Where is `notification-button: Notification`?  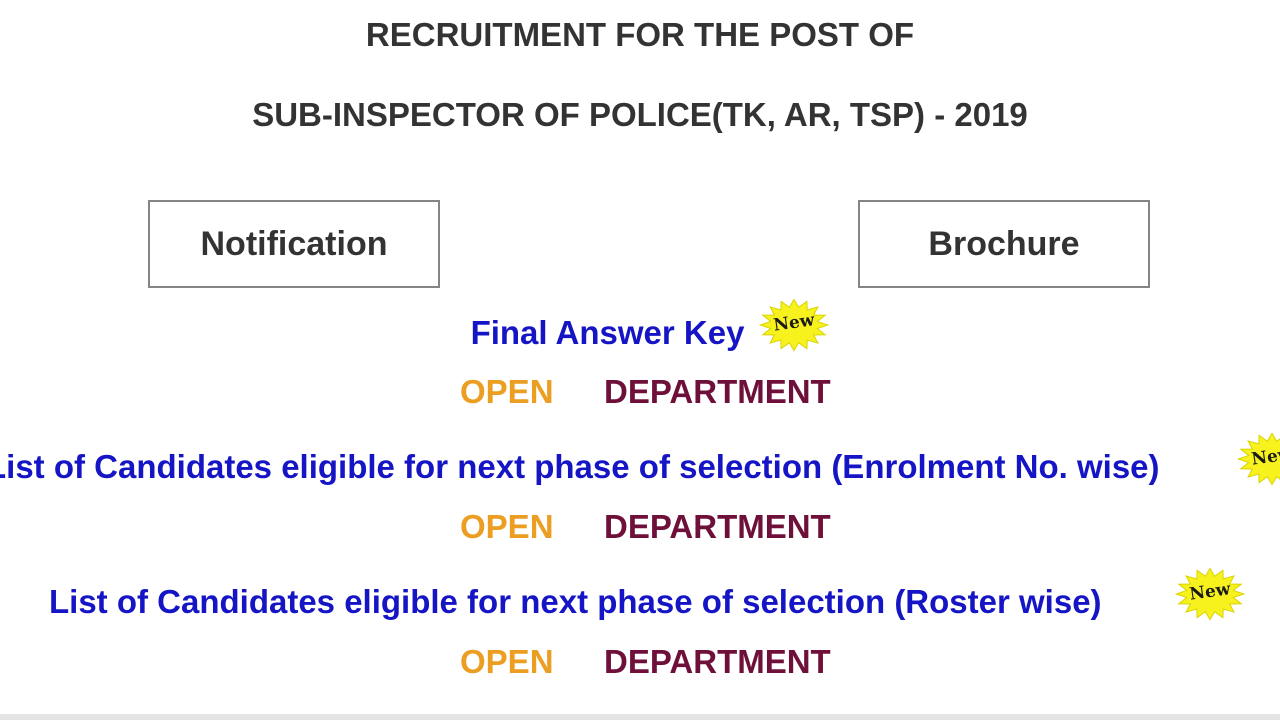
notification-button: Notification is located at coordinates (294, 244).